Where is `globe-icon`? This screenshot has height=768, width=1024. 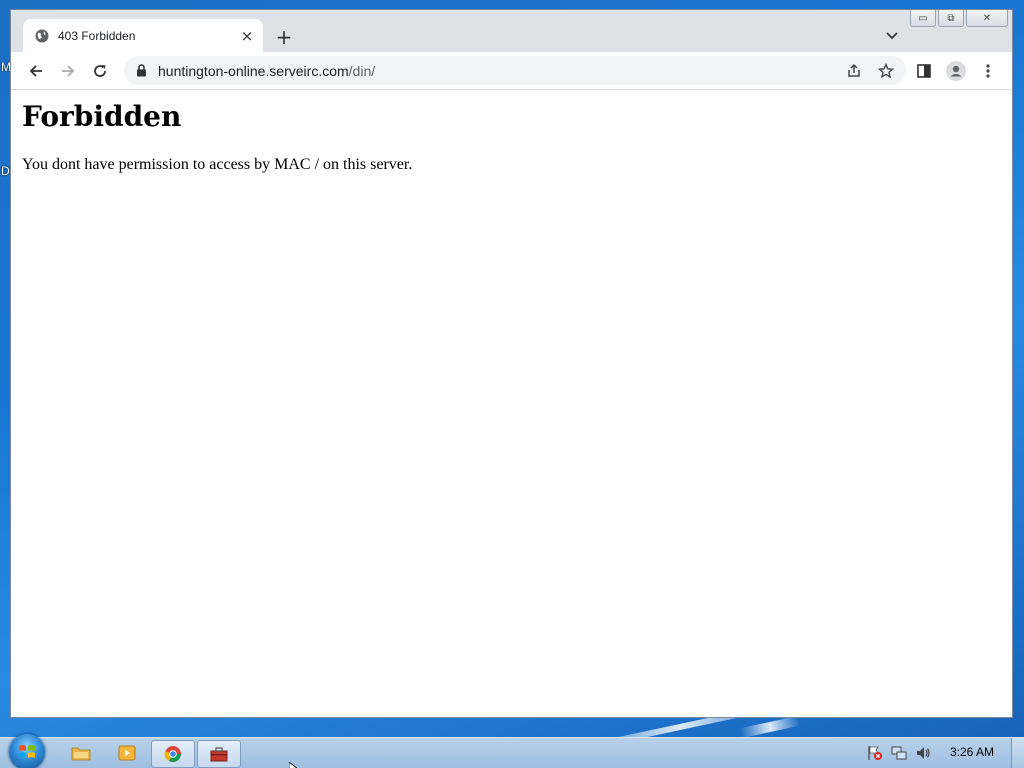 globe-icon is located at coordinates (42, 36).